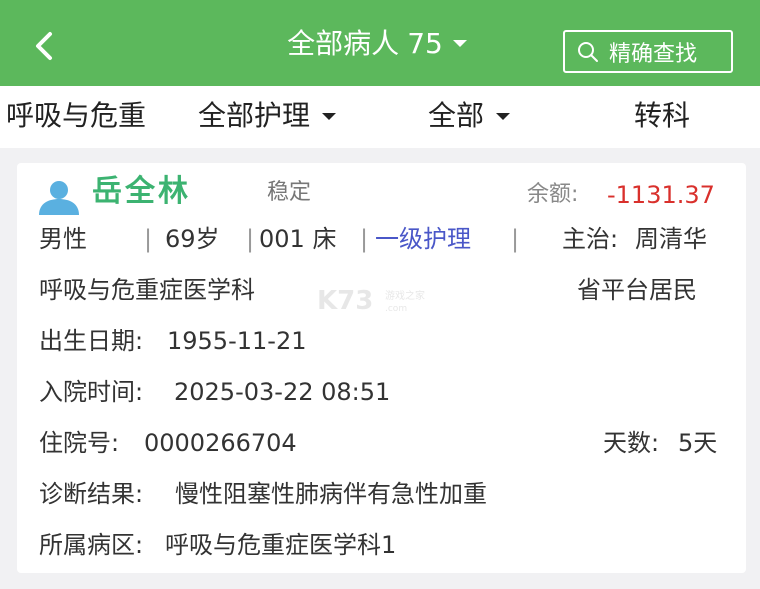 The image size is (760, 589). I want to click on scope-filter-dropdown: 全部, so click(469, 116).